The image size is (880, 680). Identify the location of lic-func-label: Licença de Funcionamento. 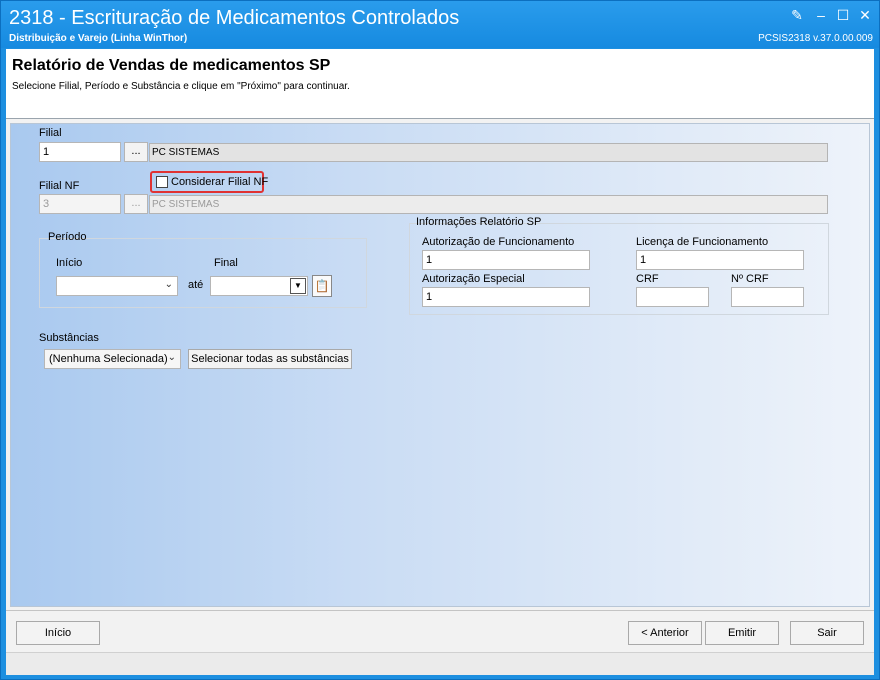
(702, 242).